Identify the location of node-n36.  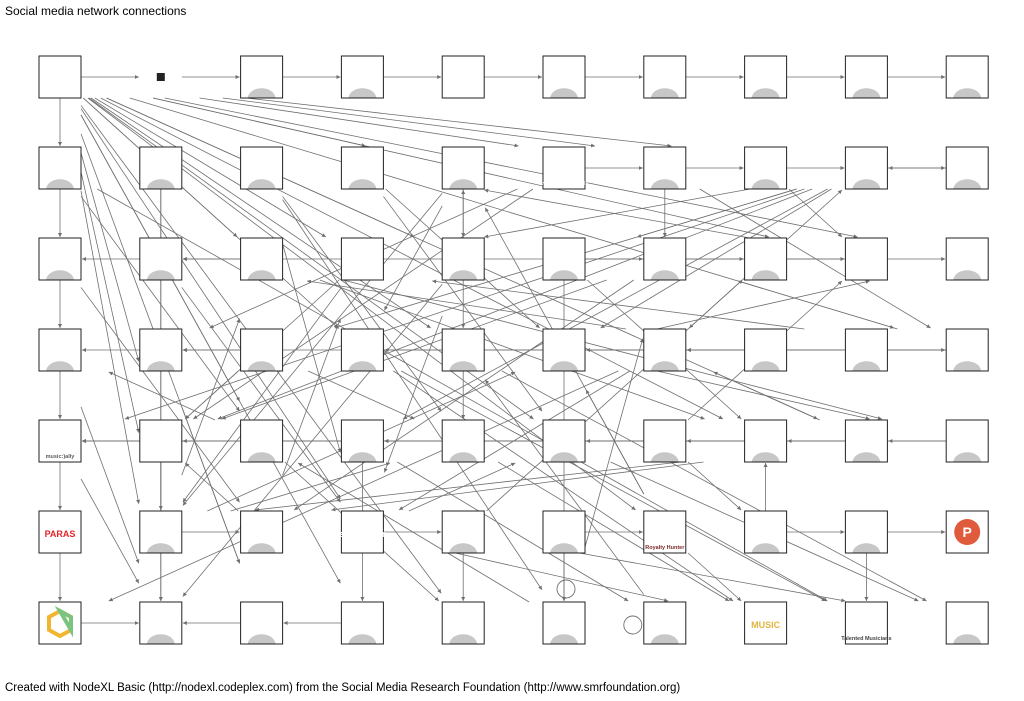
(665, 350).